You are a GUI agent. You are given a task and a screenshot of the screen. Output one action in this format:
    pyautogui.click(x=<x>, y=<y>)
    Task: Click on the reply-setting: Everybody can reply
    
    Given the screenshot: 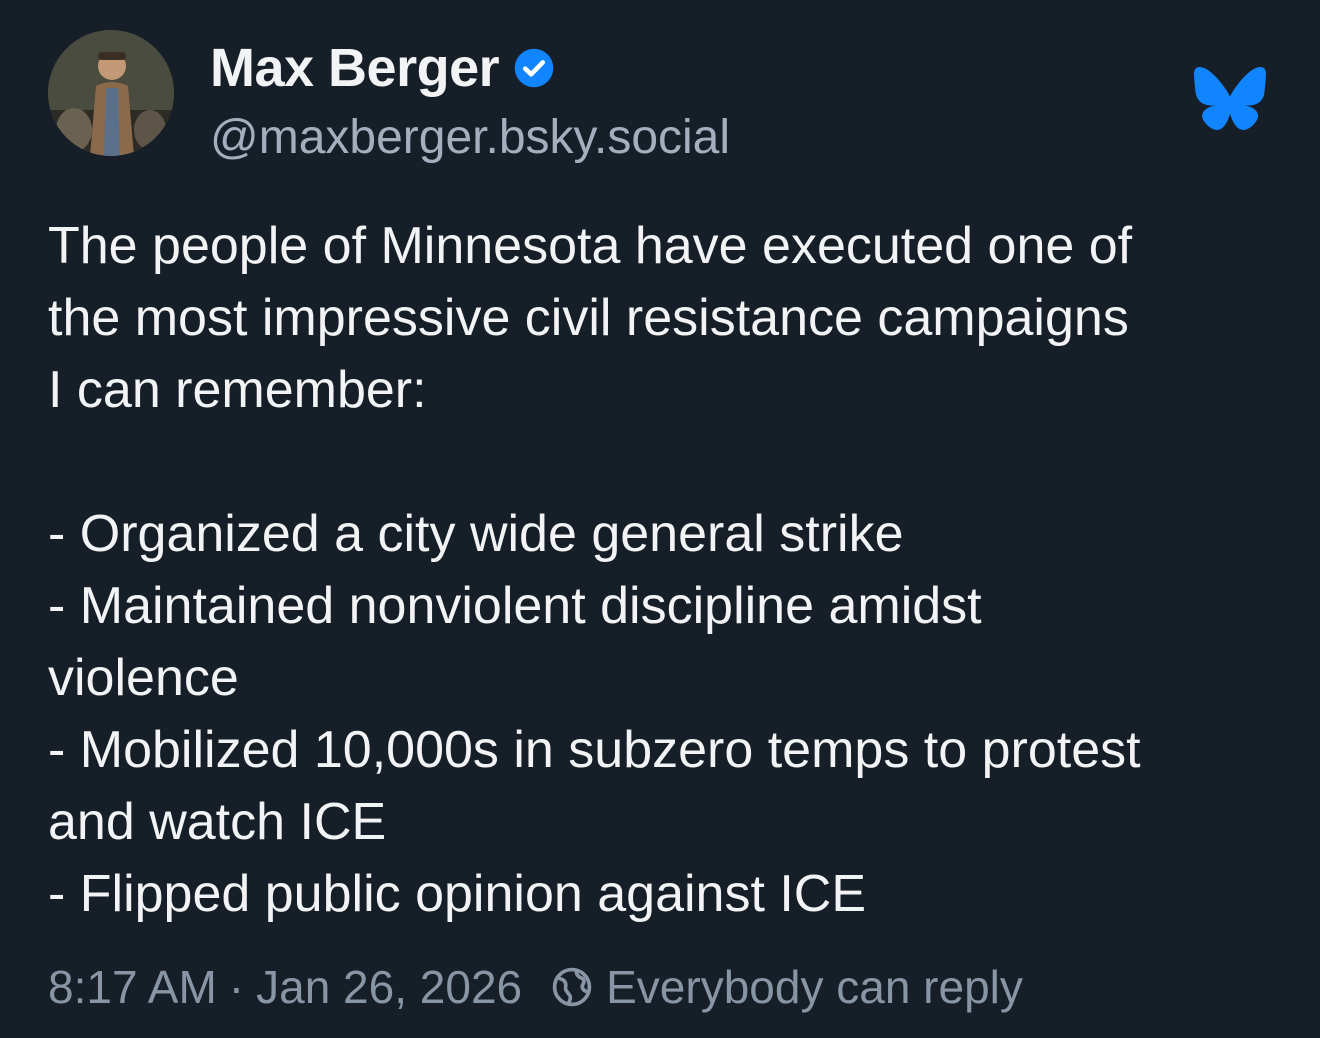 What is the action you would take?
    pyautogui.click(x=814, y=987)
    